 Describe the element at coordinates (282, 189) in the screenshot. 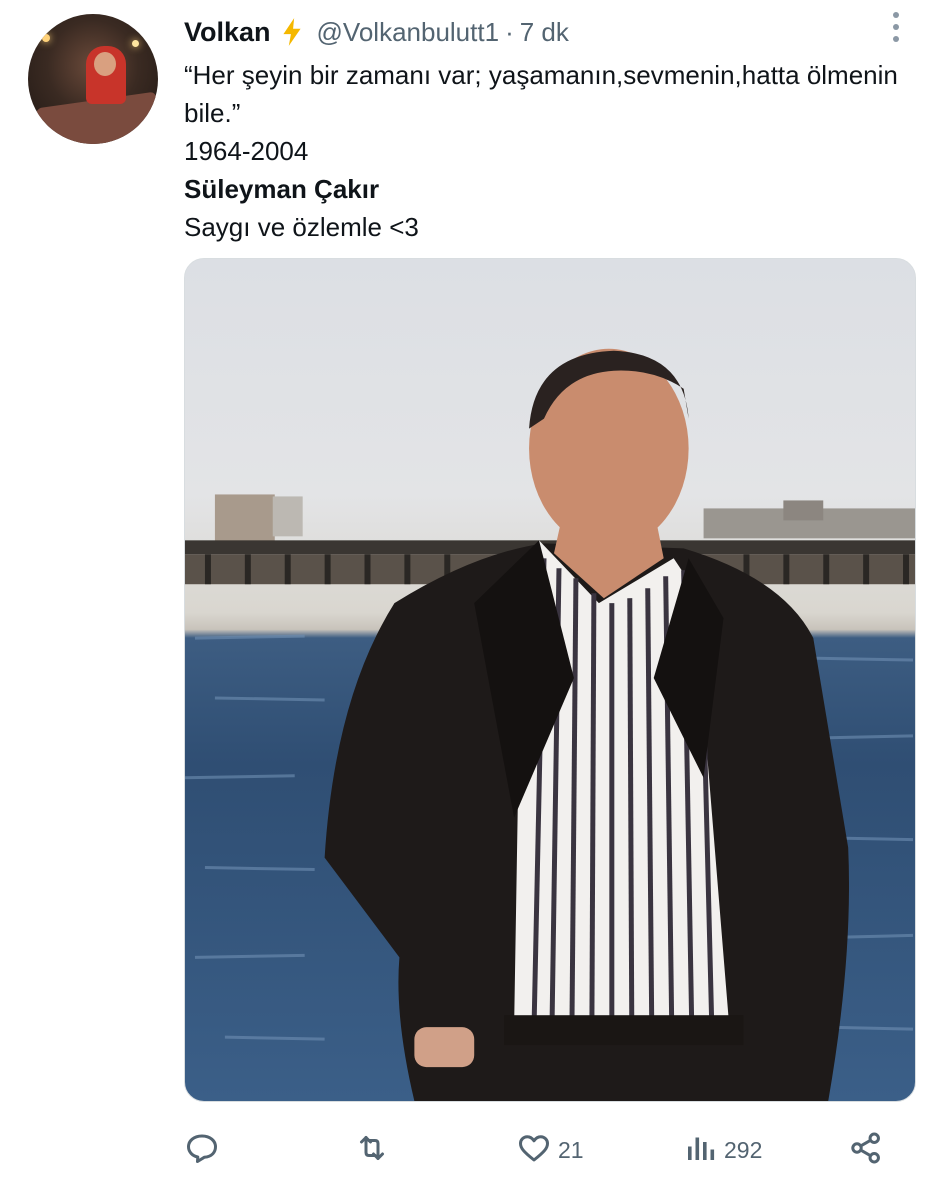

I see `tweet-person-name: Süleyman Çakır` at that location.